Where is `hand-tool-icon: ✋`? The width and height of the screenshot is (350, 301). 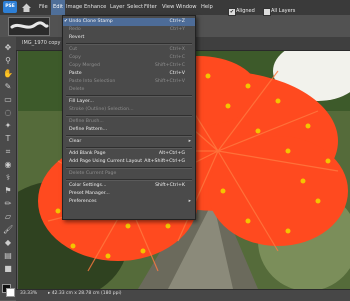 hand-tool-icon: ✋ is located at coordinates (8, 74).